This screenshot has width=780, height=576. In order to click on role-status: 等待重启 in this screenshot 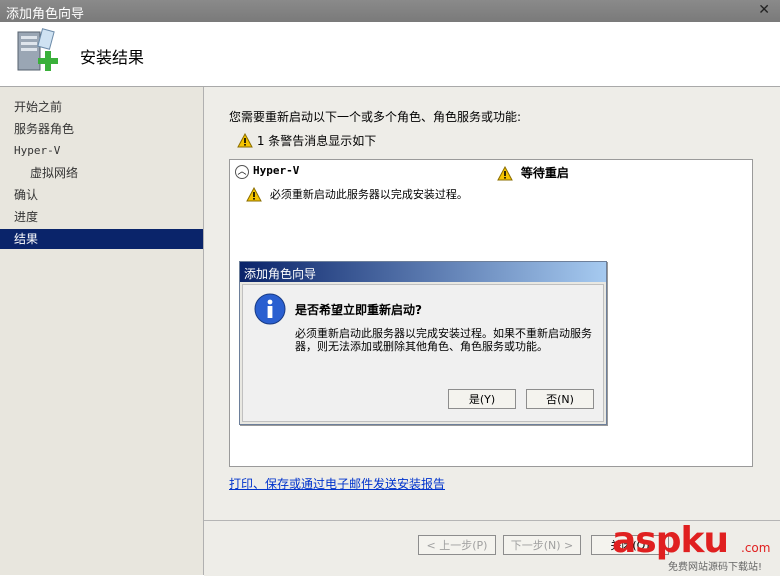, I will do `click(533, 172)`.